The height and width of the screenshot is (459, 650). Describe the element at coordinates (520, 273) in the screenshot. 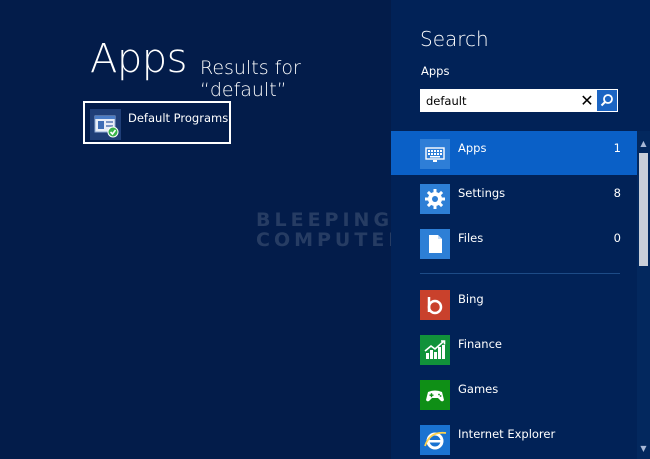

I see `divider` at that location.